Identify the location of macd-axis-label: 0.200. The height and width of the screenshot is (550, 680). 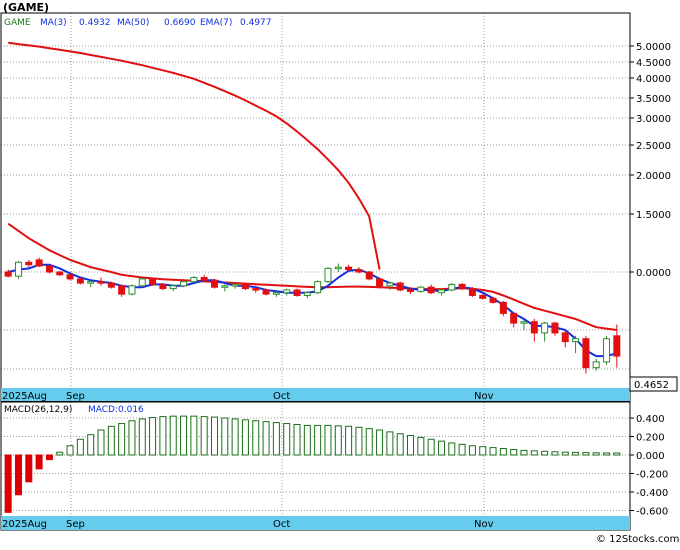
(650, 438).